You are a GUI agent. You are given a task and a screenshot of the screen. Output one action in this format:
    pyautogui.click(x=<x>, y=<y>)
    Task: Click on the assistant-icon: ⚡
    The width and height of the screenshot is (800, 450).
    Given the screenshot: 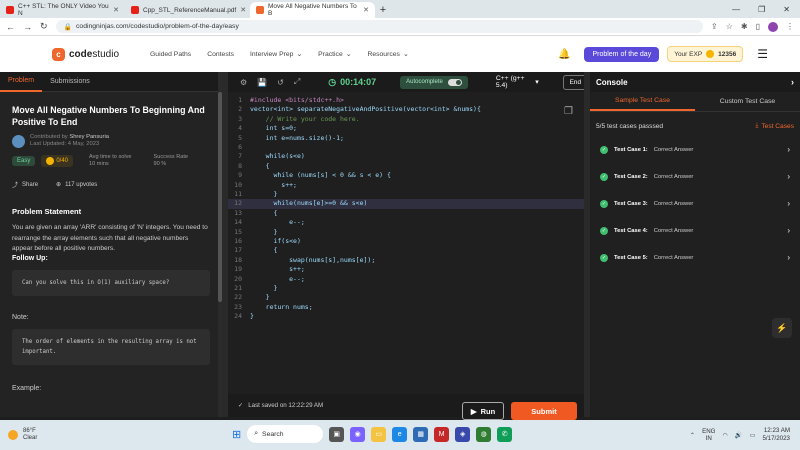 What is the action you would take?
    pyautogui.click(x=782, y=328)
    